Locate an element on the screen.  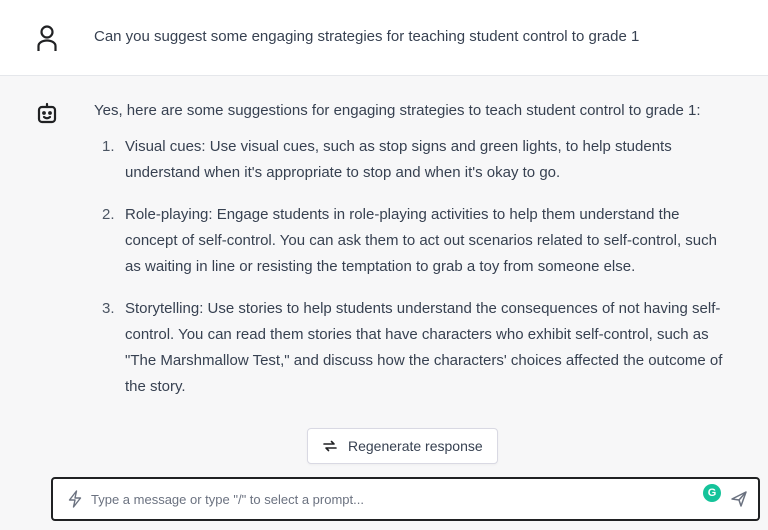
bot-icon is located at coordinates (47, 113).